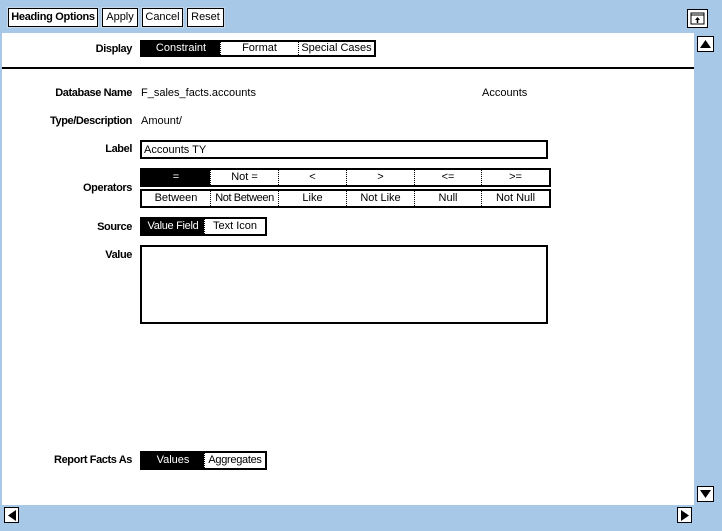 The width and height of the screenshot is (722, 531). Describe the element at coordinates (515, 198) in the screenshot. I see `operator-not-null: Not Null` at that location.